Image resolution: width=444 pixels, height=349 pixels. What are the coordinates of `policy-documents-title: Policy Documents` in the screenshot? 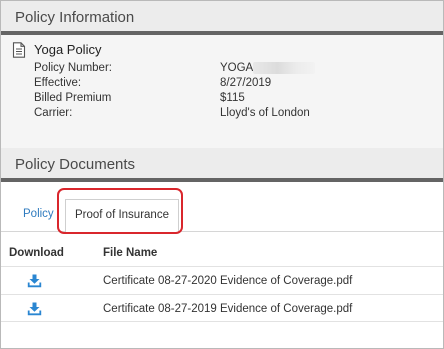 It's located at (75, 164).